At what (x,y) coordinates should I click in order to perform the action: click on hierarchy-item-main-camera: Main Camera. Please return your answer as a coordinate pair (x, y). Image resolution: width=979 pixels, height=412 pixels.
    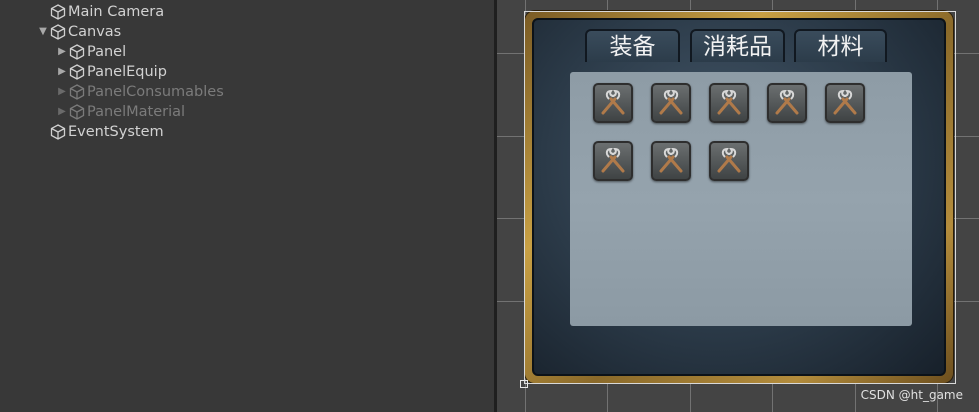
    Looking at the image, I should click on (100, 12).